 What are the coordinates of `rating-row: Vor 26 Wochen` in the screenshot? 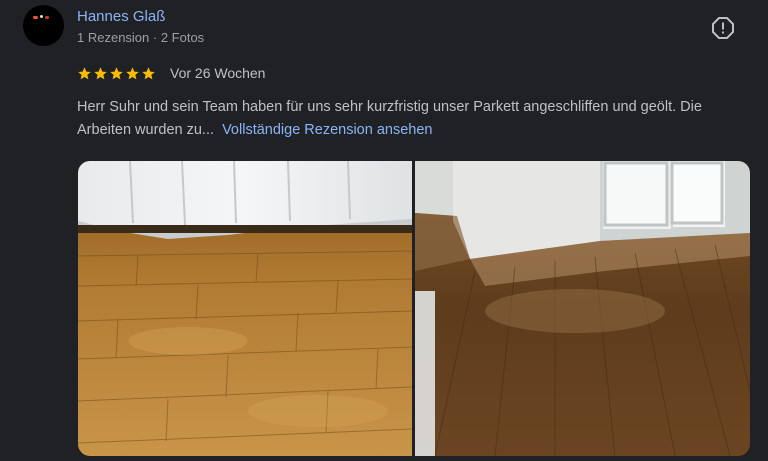 It's located at (171, 73).